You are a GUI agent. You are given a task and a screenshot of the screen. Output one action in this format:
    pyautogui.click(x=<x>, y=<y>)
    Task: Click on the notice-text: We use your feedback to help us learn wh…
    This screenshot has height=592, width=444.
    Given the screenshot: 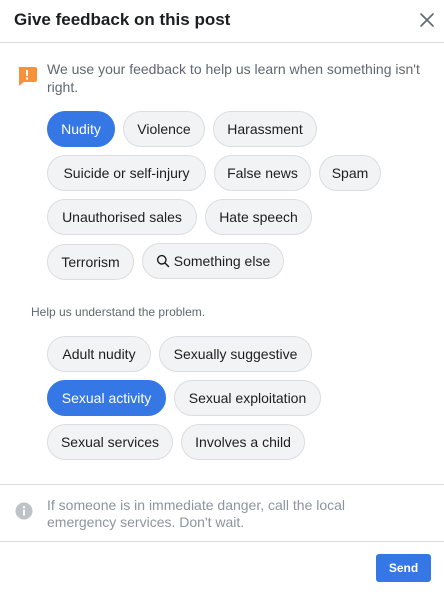 What is the action you would take?
    pyautogui.click(x=233, y=78)
    